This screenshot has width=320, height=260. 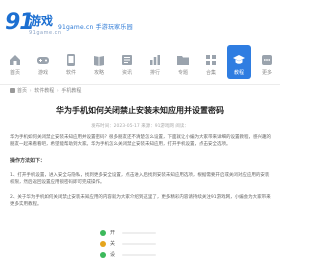 I want to click on section-title: 操作方法如下：, so click(x=28, y=161).